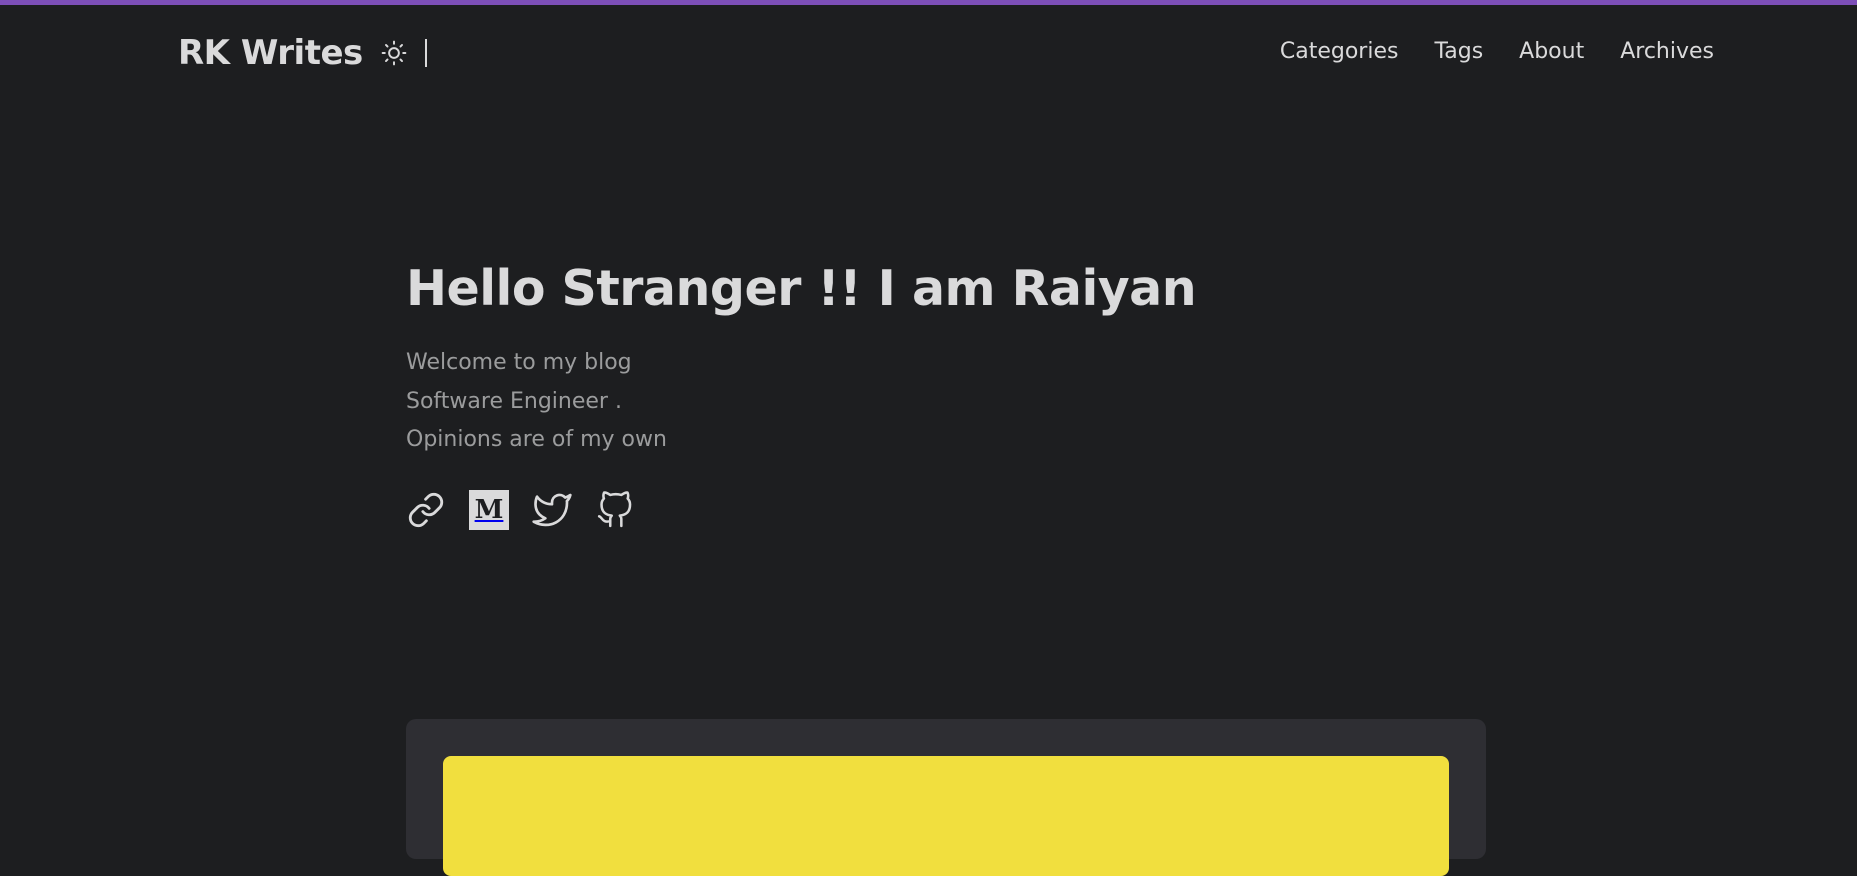 This screenshot has width=1857, height=876. What do you see at coordinates (425, 53) in the screenshot?
I see `brand-divider` at bounding box center [425, 53].